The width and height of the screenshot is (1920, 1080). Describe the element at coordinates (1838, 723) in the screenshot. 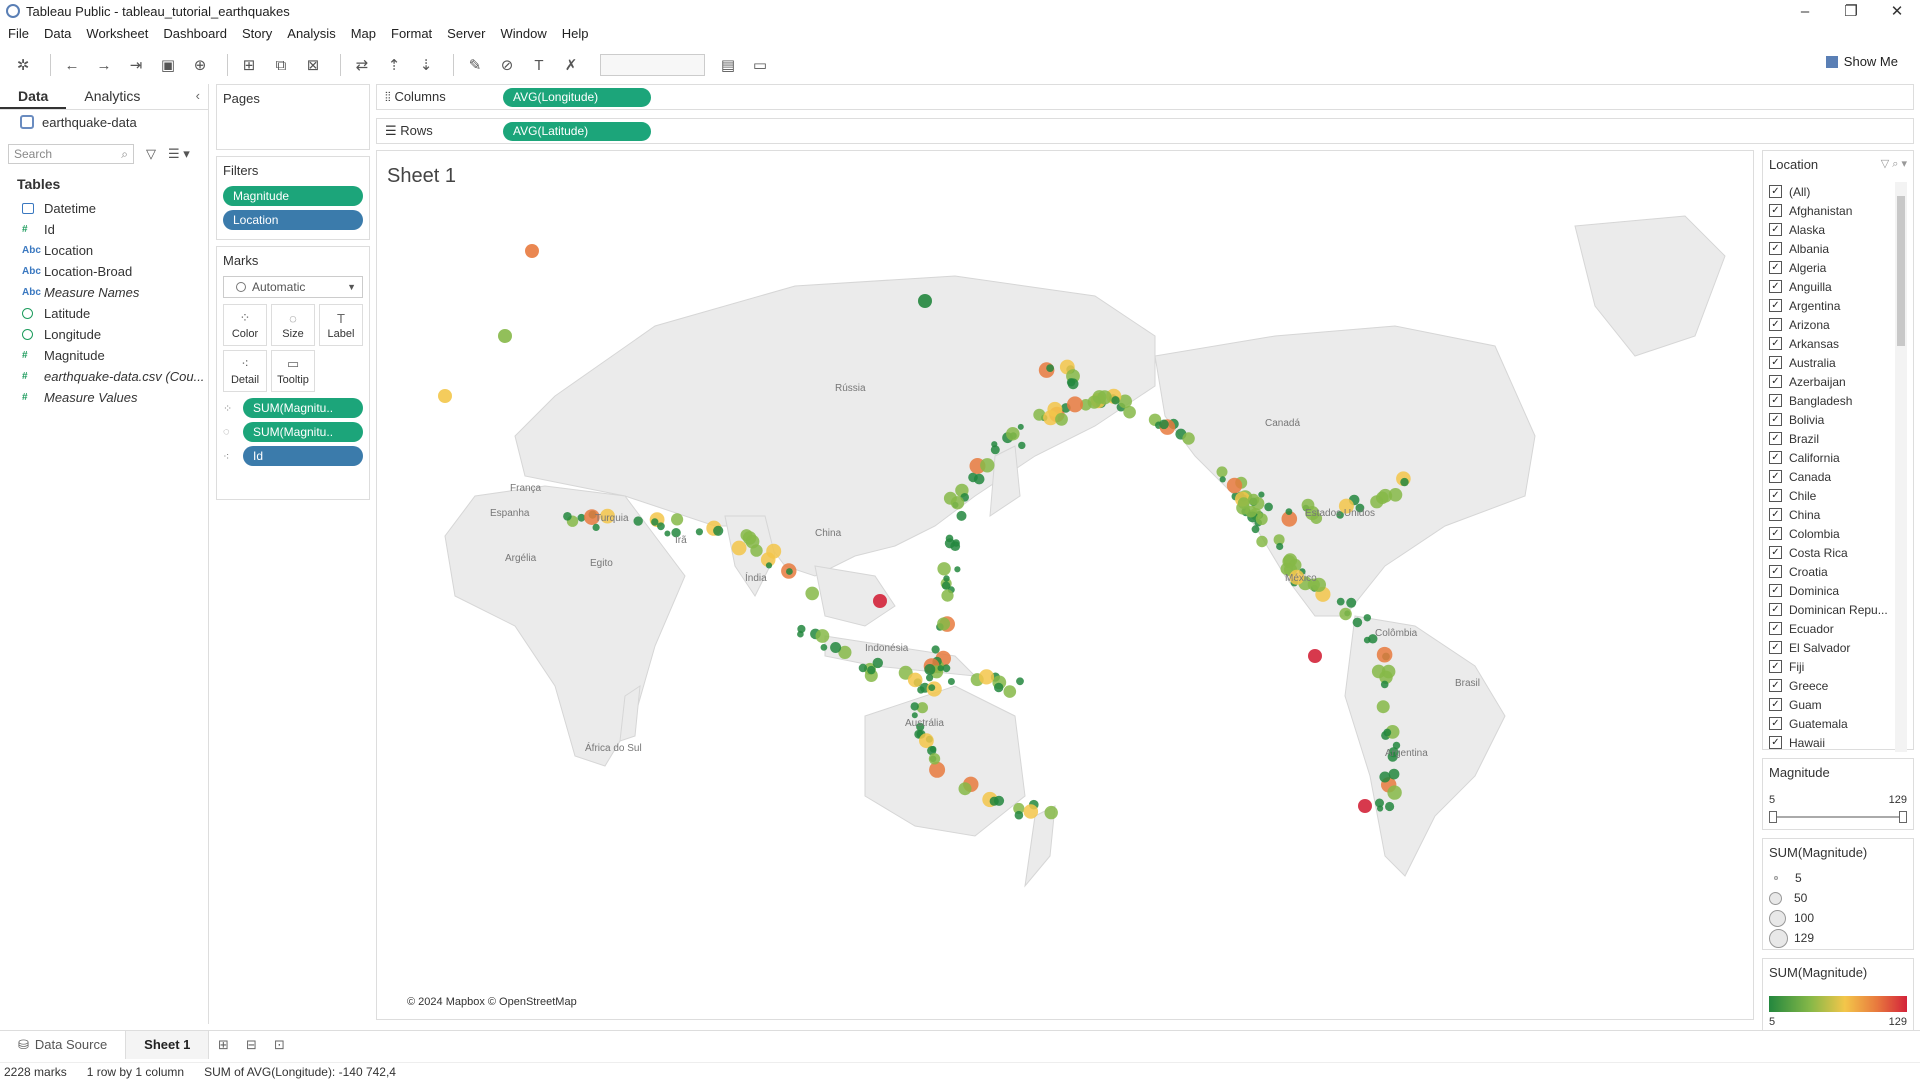

I see `location-item: ✓ Guatemala` at that location.